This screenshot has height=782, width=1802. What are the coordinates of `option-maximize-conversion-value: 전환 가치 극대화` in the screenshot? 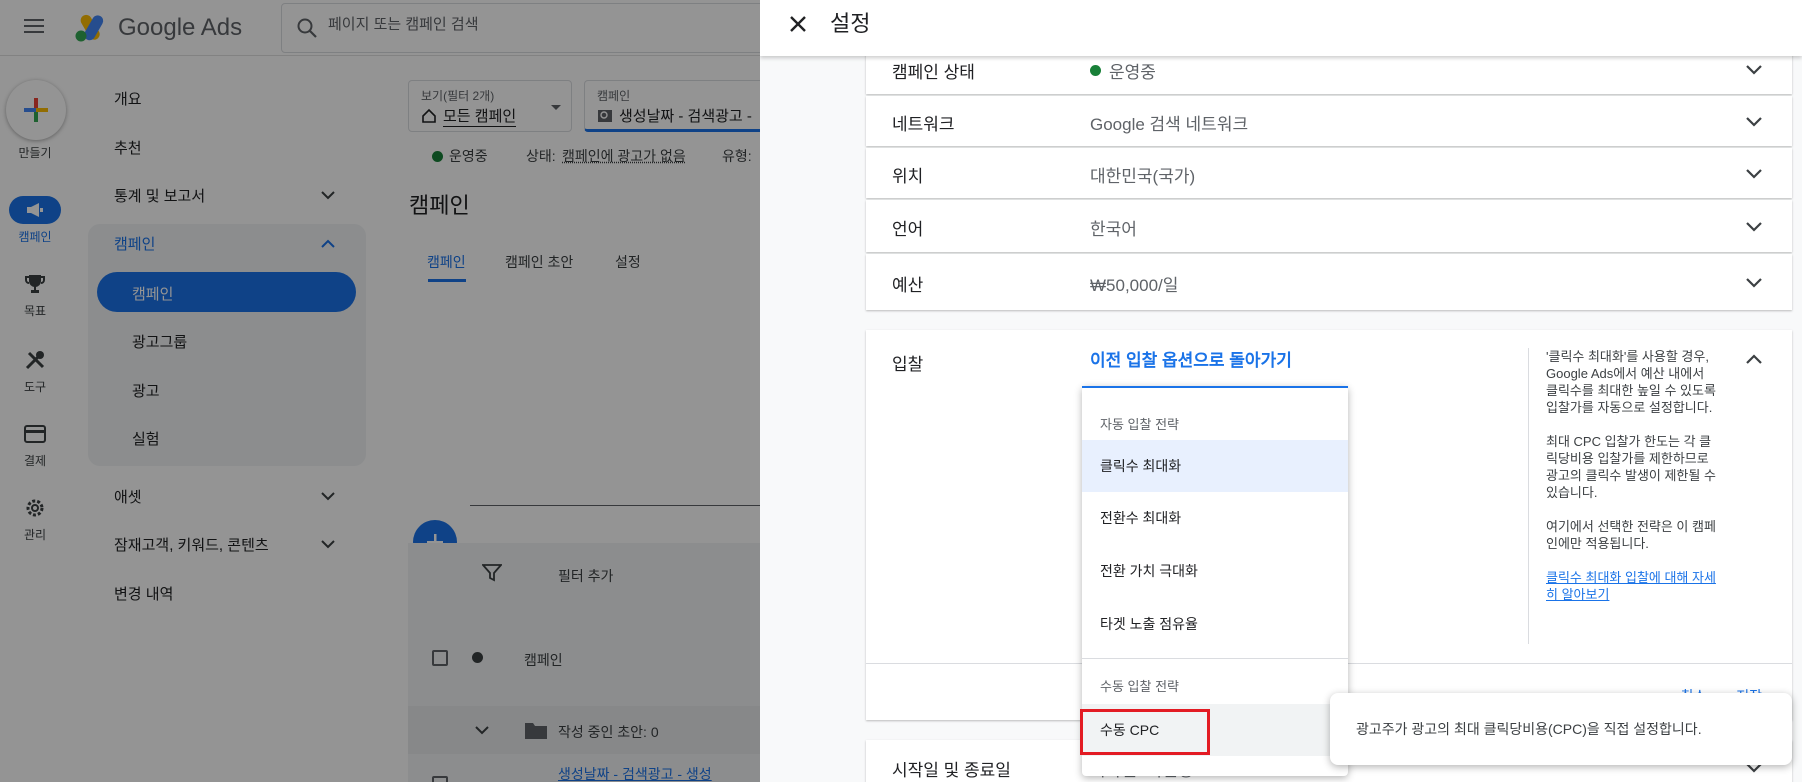 It's located at (1215, 571).